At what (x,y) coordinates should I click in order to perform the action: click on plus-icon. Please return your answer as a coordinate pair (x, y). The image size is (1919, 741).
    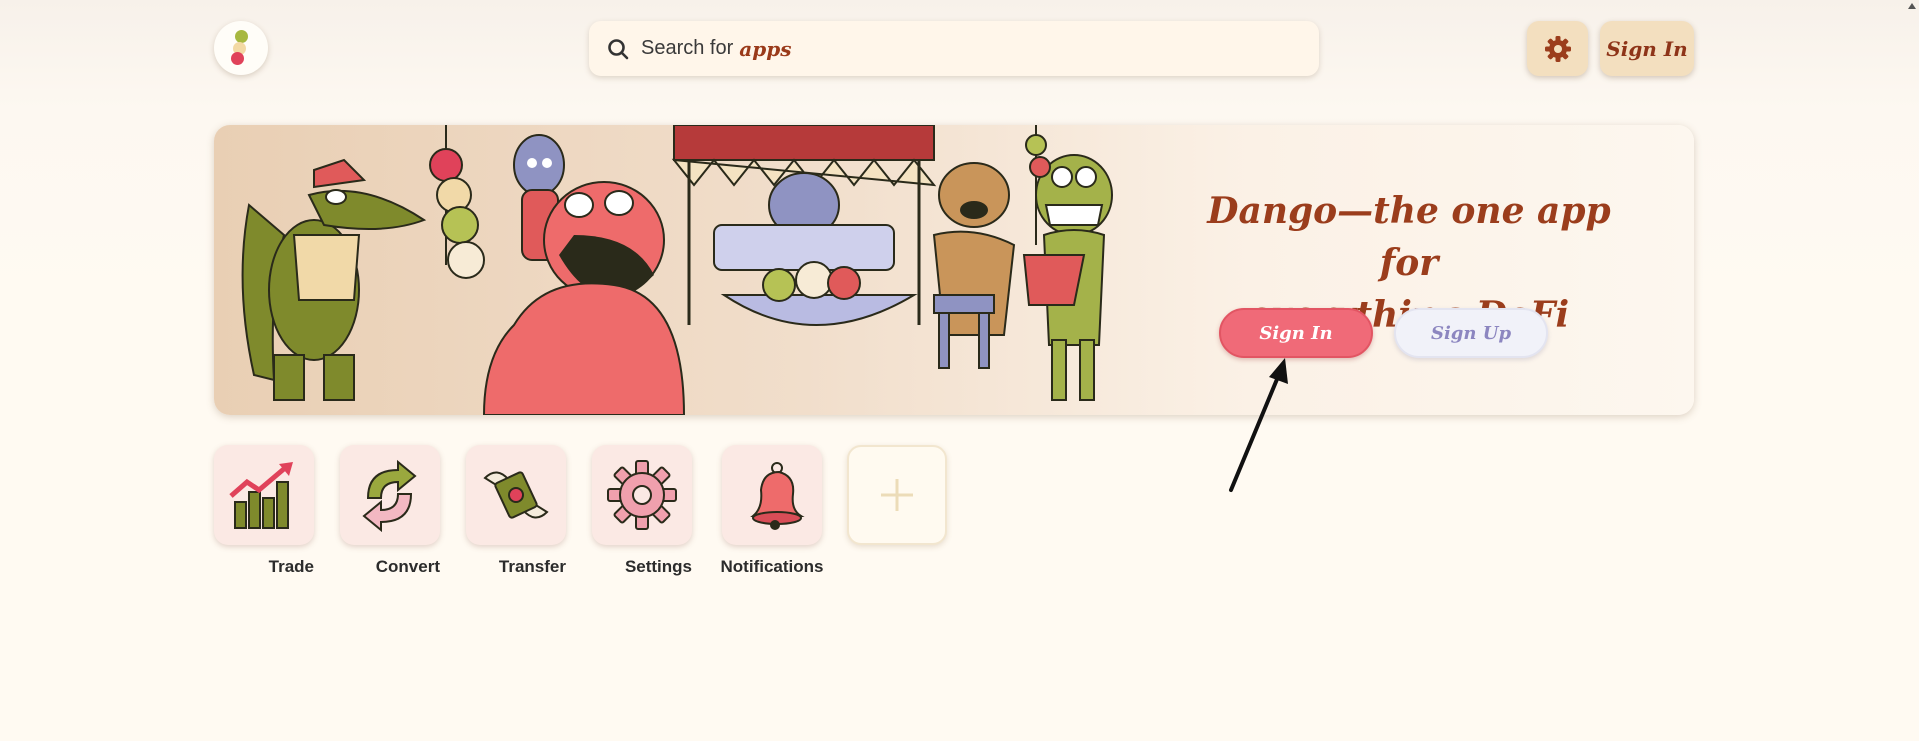
    Looking at the image, I should click on (897, 495).